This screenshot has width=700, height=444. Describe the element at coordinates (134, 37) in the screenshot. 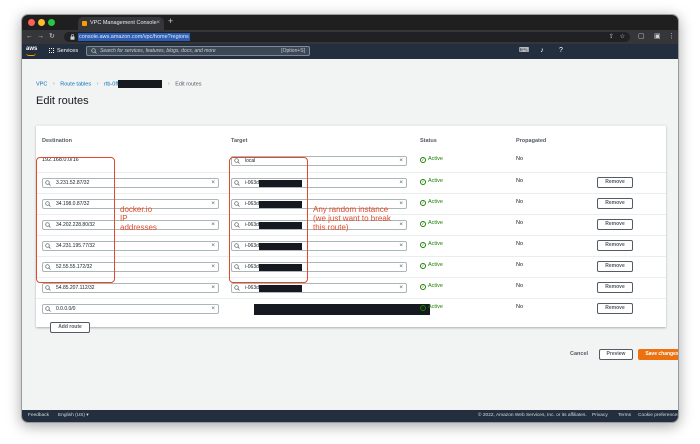

I see `url-text: console.aws.amazon.com/vpc/home?regions` at that location.